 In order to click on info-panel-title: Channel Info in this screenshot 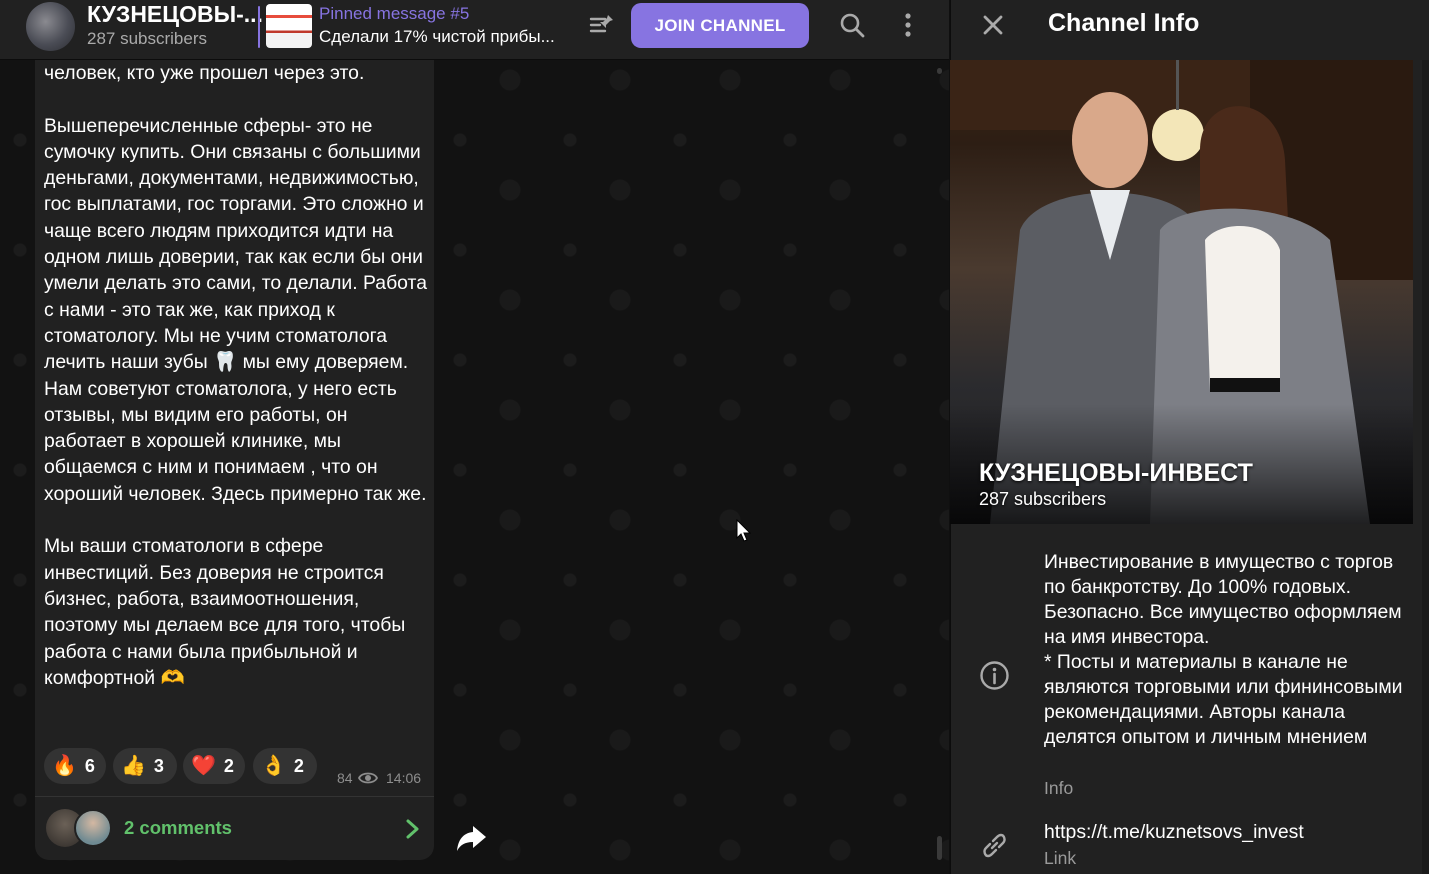, I will do `click(1124, 23)`.